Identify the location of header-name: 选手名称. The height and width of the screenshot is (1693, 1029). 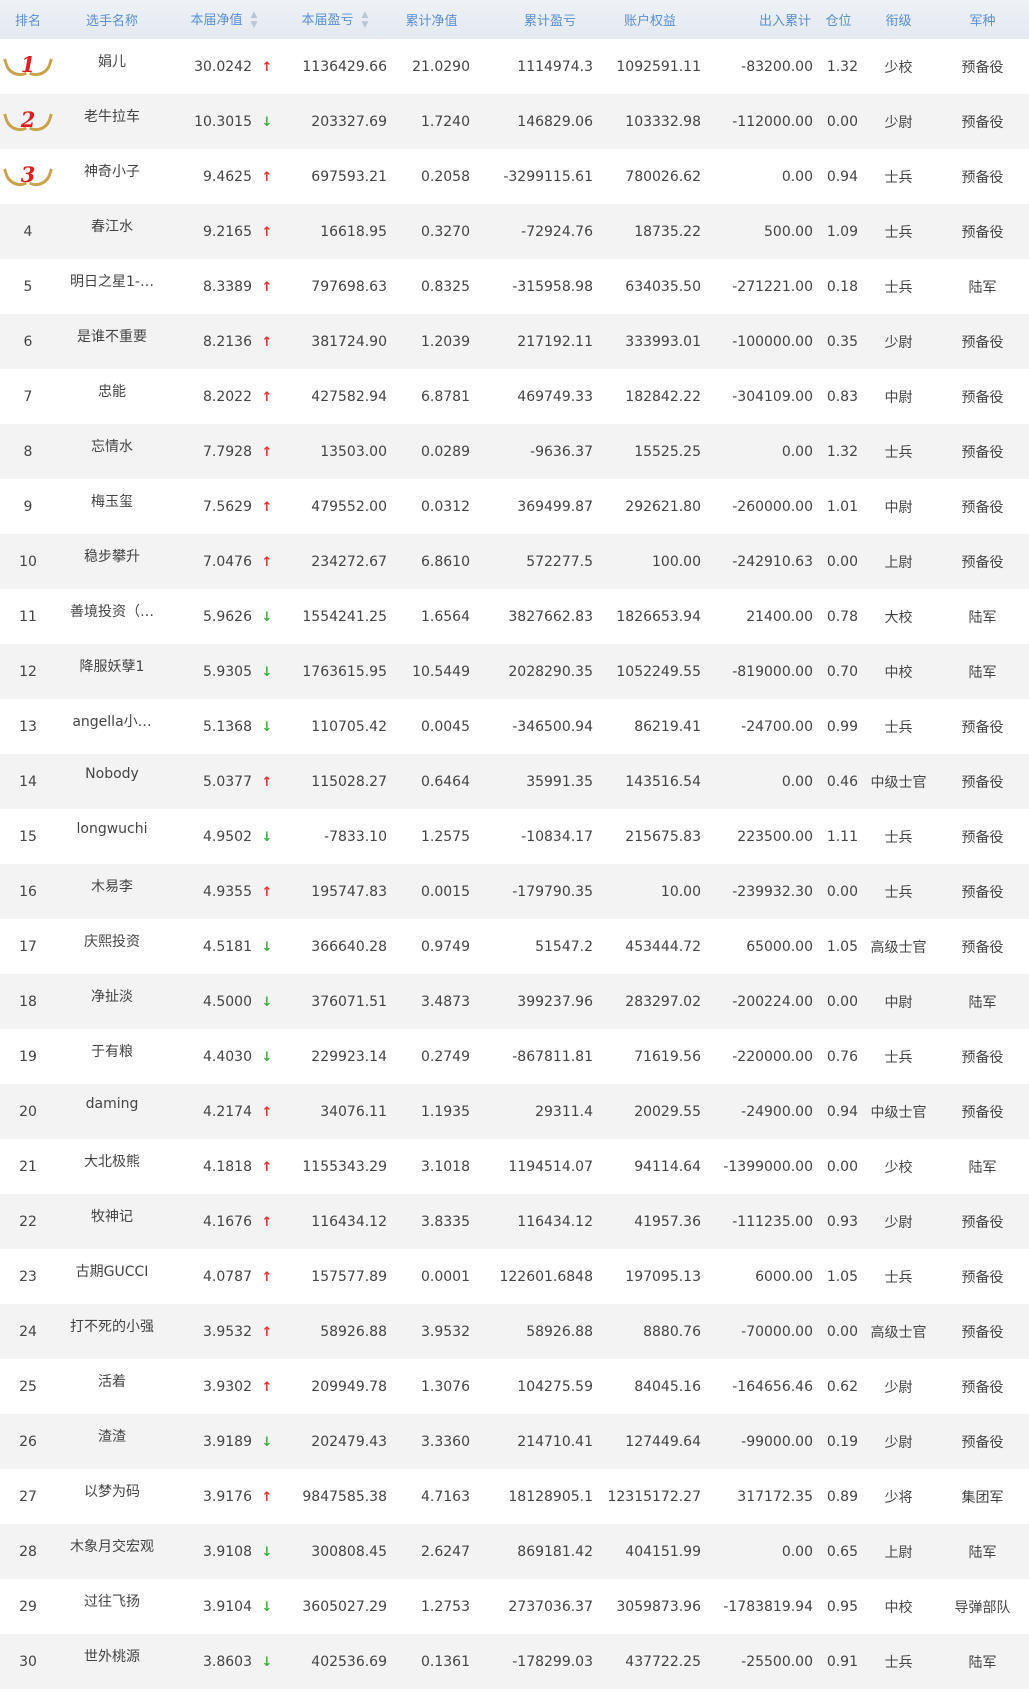
(112, 19).